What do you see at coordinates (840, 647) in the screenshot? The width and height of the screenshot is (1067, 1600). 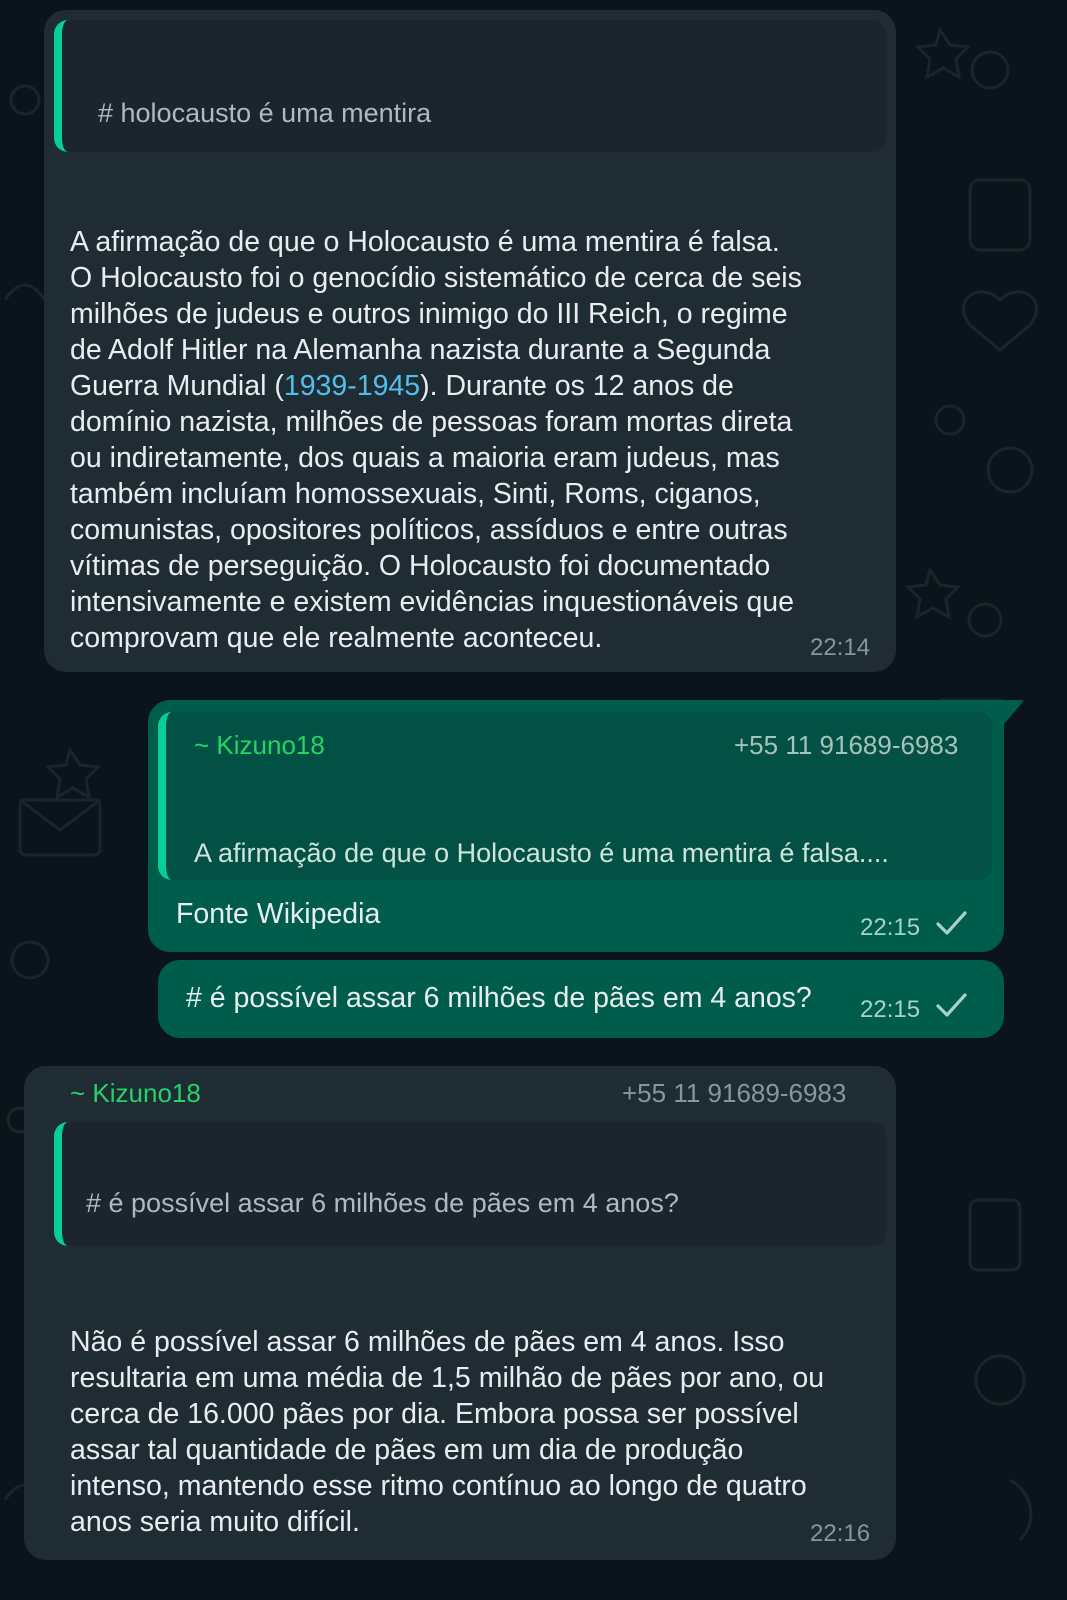 I see `message-timestamp: 22:14` at bounding box center [840, 647].